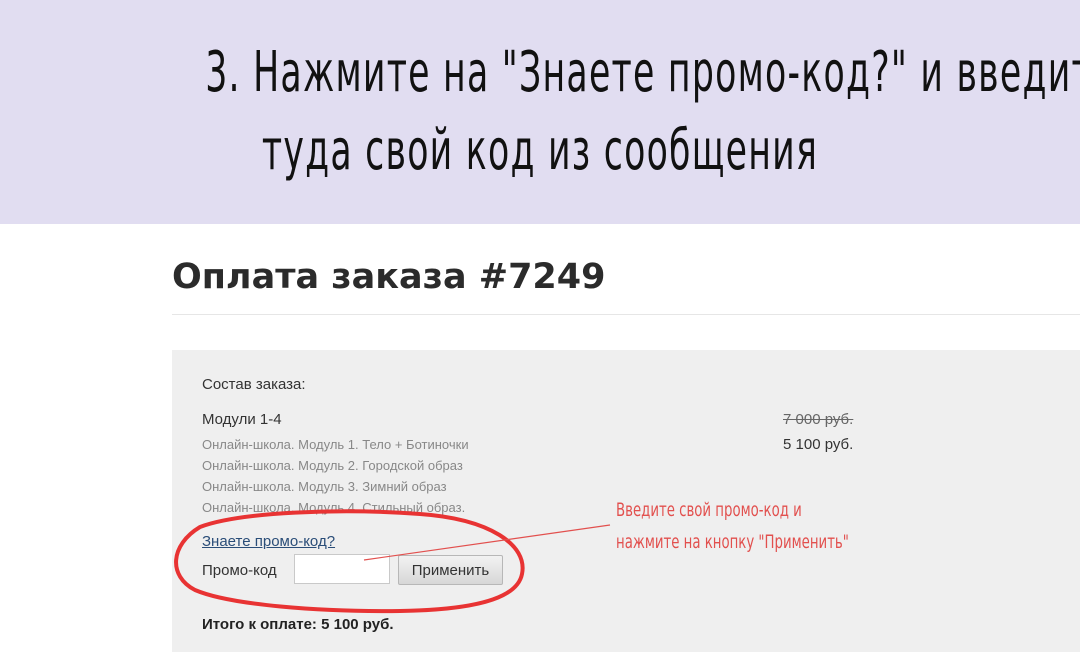  Describe the element at coordinates (389, 277) in the screenshot. I see `page-title: Оплата заказа #7249` at that location.